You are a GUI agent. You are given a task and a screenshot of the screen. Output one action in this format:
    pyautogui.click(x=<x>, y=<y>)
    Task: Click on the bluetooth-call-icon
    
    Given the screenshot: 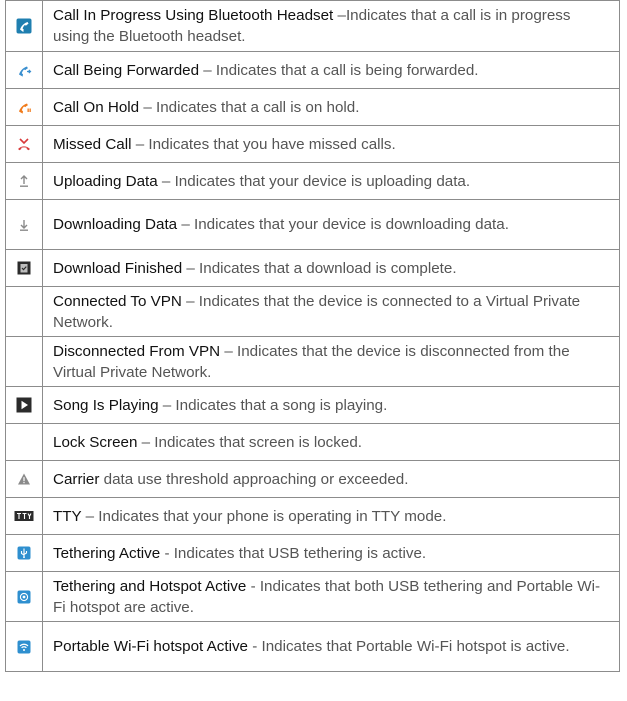 What is the action you would take?
    pyautogui.click(x=24, y=26)
    